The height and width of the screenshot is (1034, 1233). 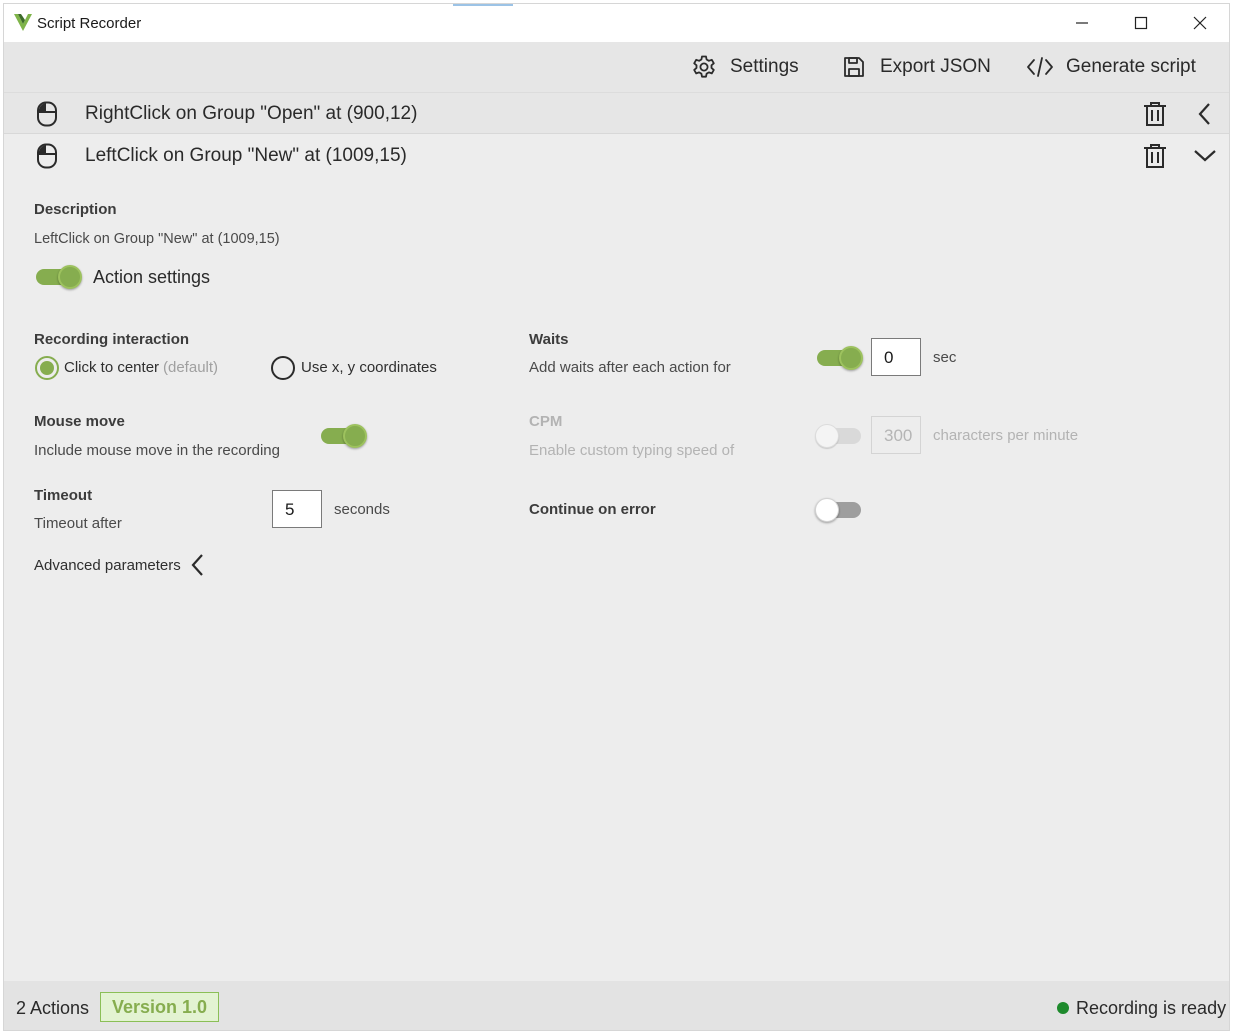 I want to click on waits-toggle, so click(x=840, y=358).